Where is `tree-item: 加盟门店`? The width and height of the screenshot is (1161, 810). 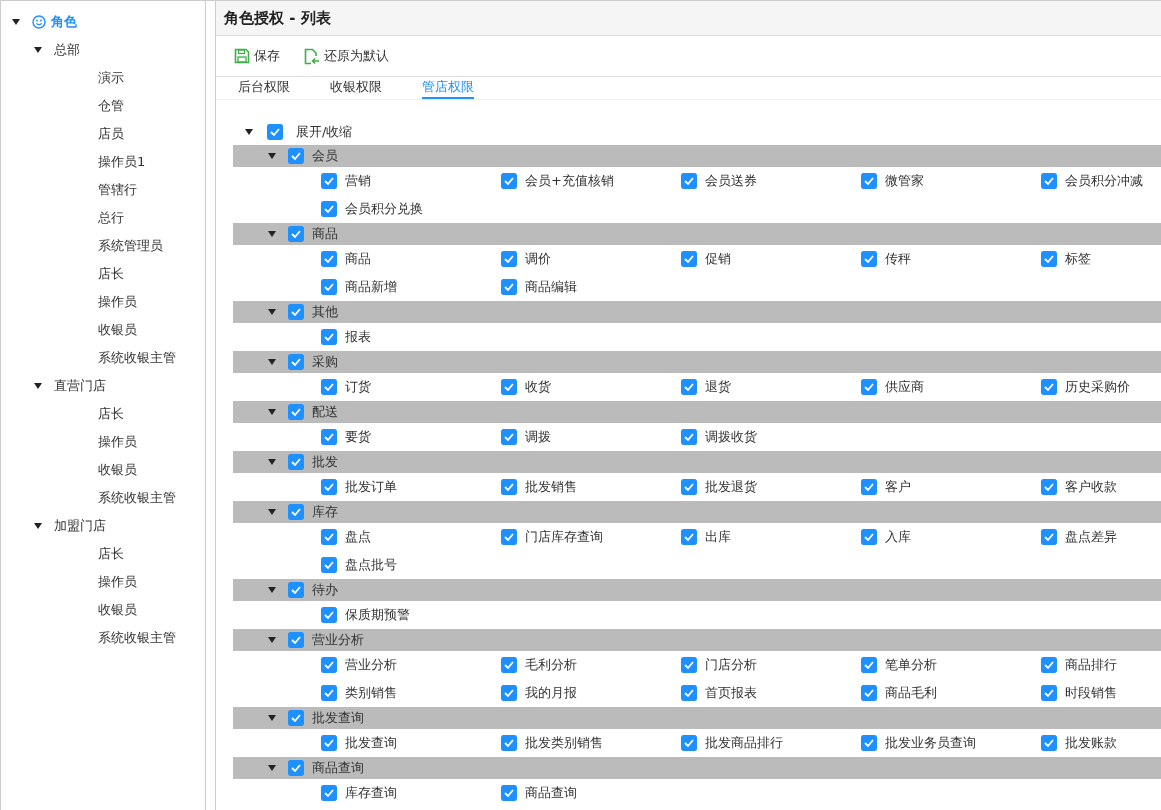 tree-item: 加盟门店 is located at coordinates (80, 526).